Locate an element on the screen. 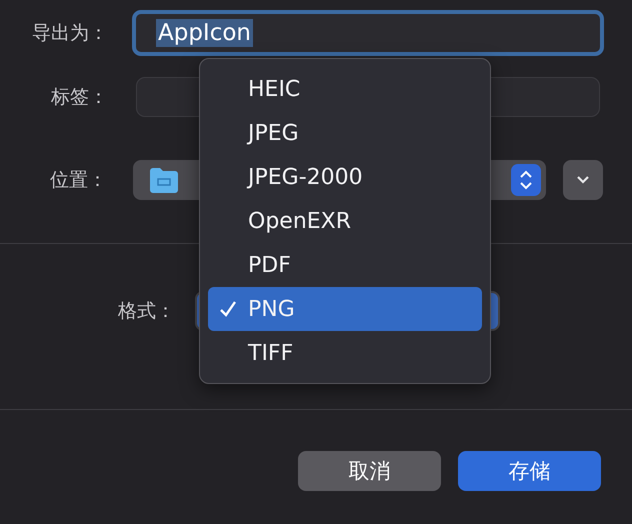 The width and height of the screenshot is (632, 524). filename-value: AppIcon is located at coordinates (205, 33).